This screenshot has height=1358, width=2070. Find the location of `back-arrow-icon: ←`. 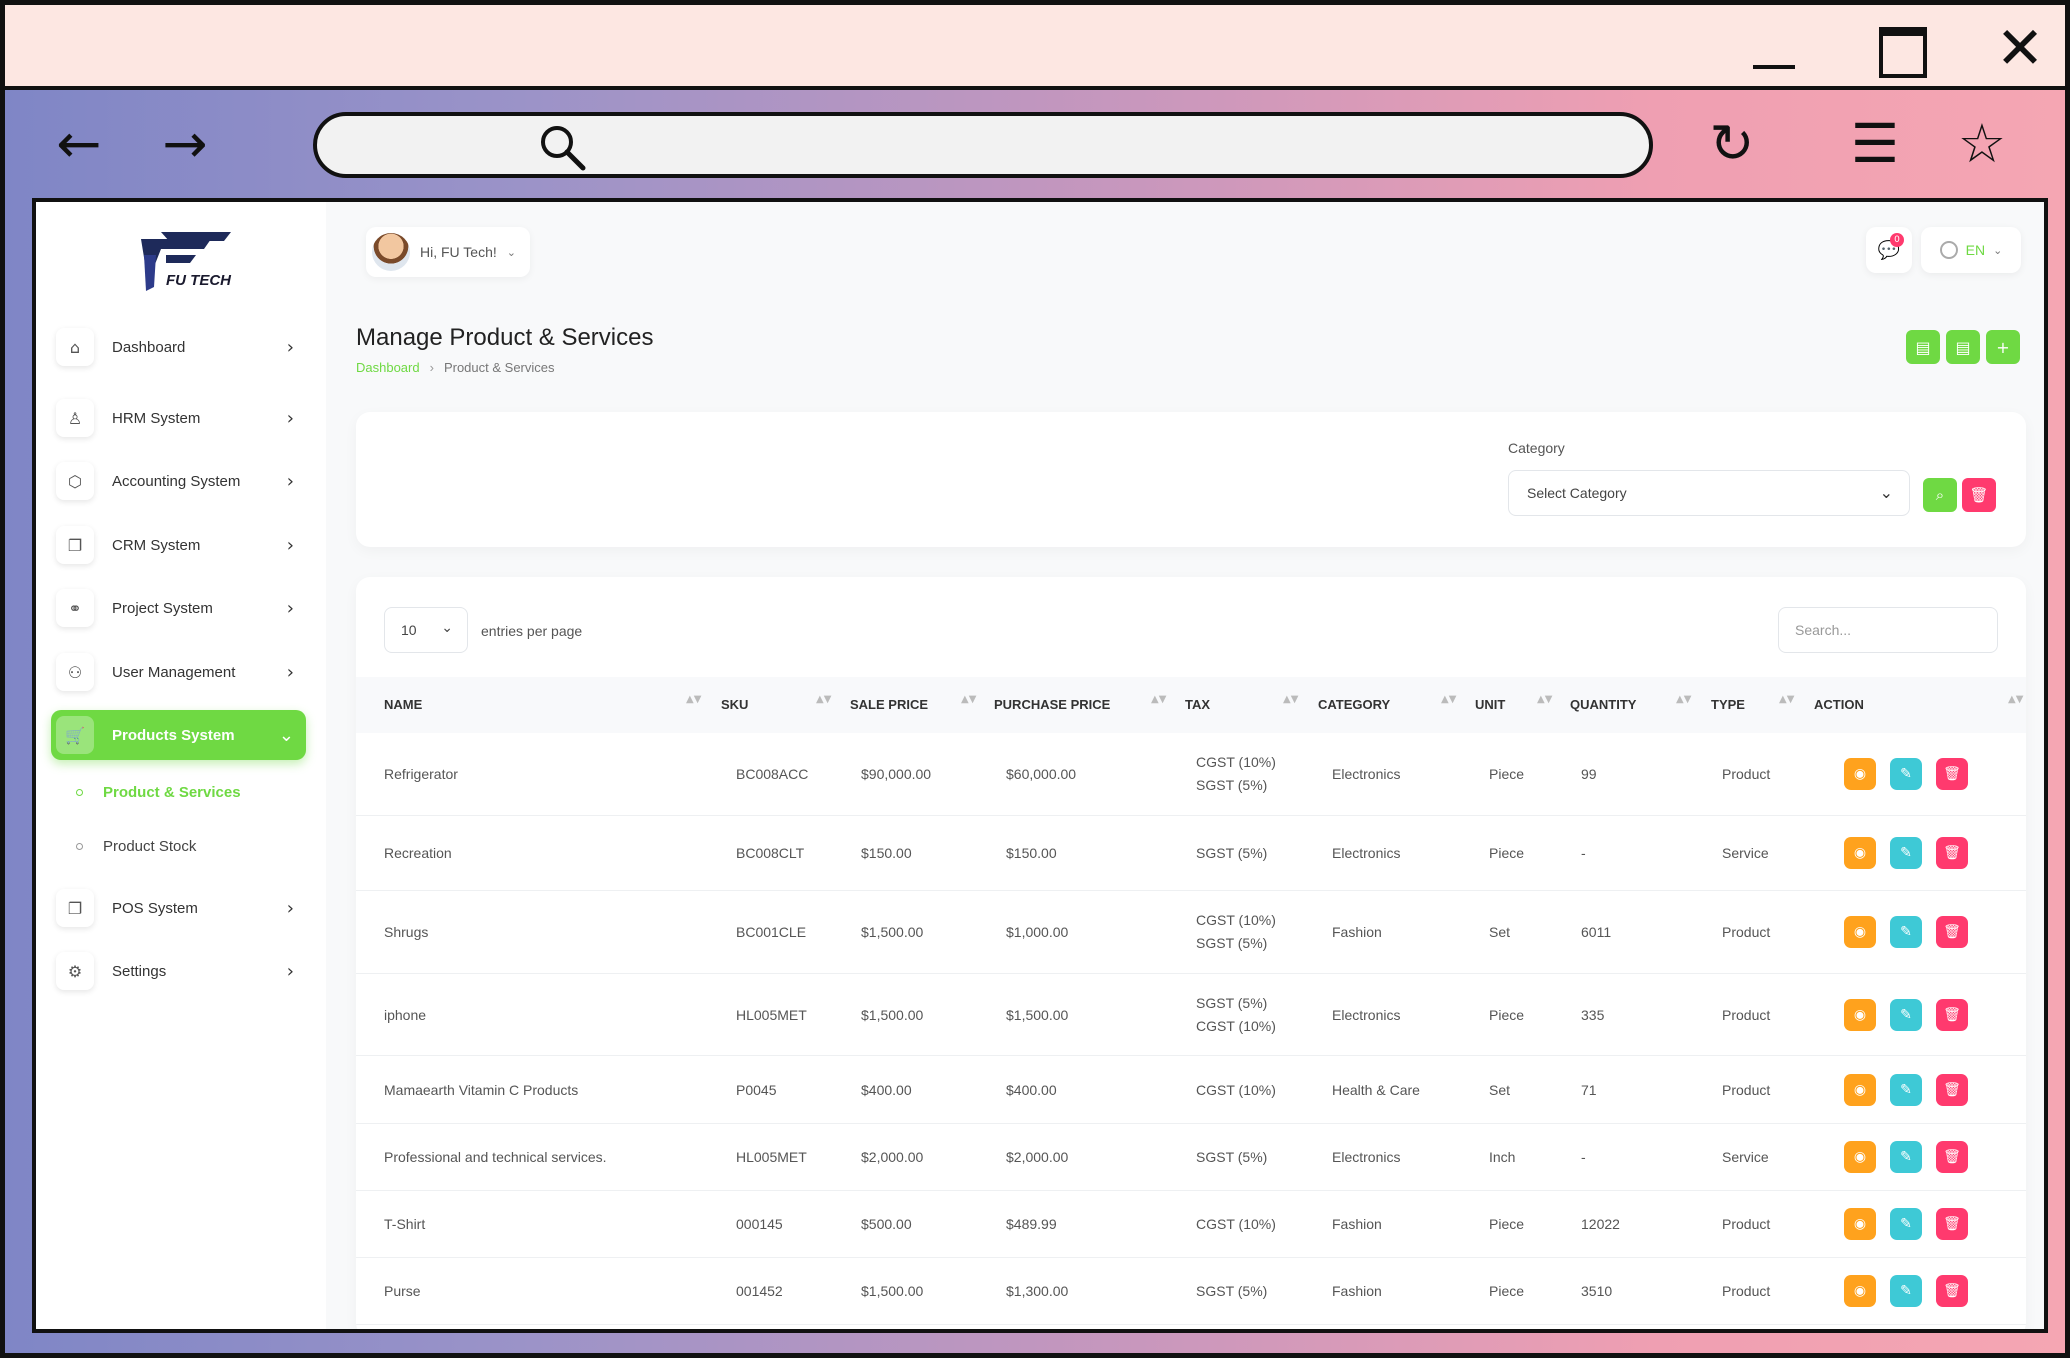

back-arrow-icon: ← is located at coordinates (79, 144).